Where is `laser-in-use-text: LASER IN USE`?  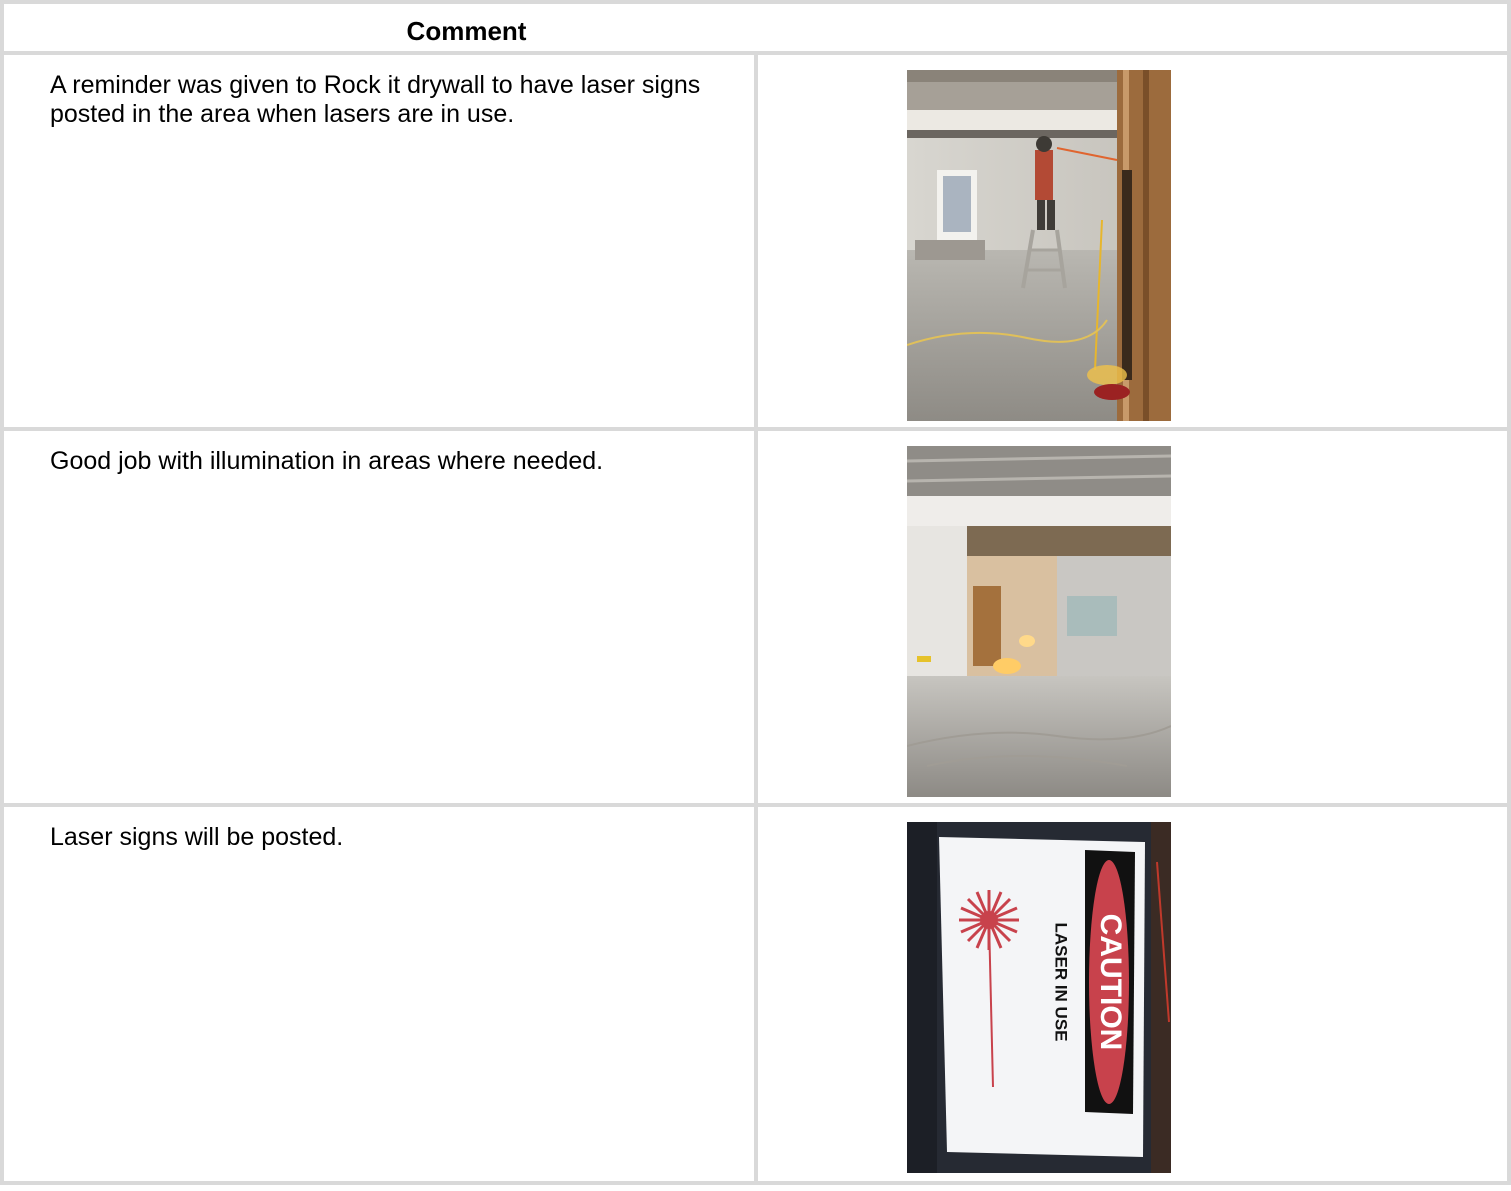 laser-in-use-text: LASER IN USE is located at coordinates (1060, 981).